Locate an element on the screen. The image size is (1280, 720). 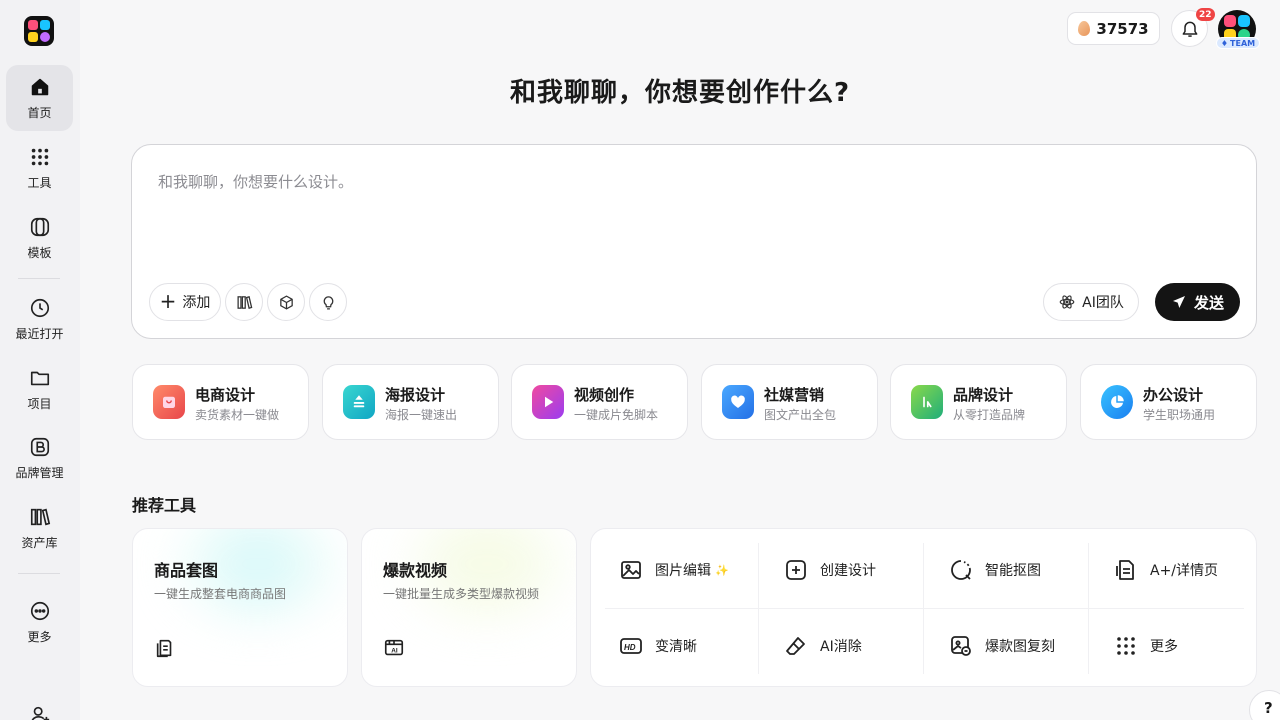
tool-viral-video: 爆款视频 一键批量生成多类型爆款视频 AI is located at coordinates (469, 607).